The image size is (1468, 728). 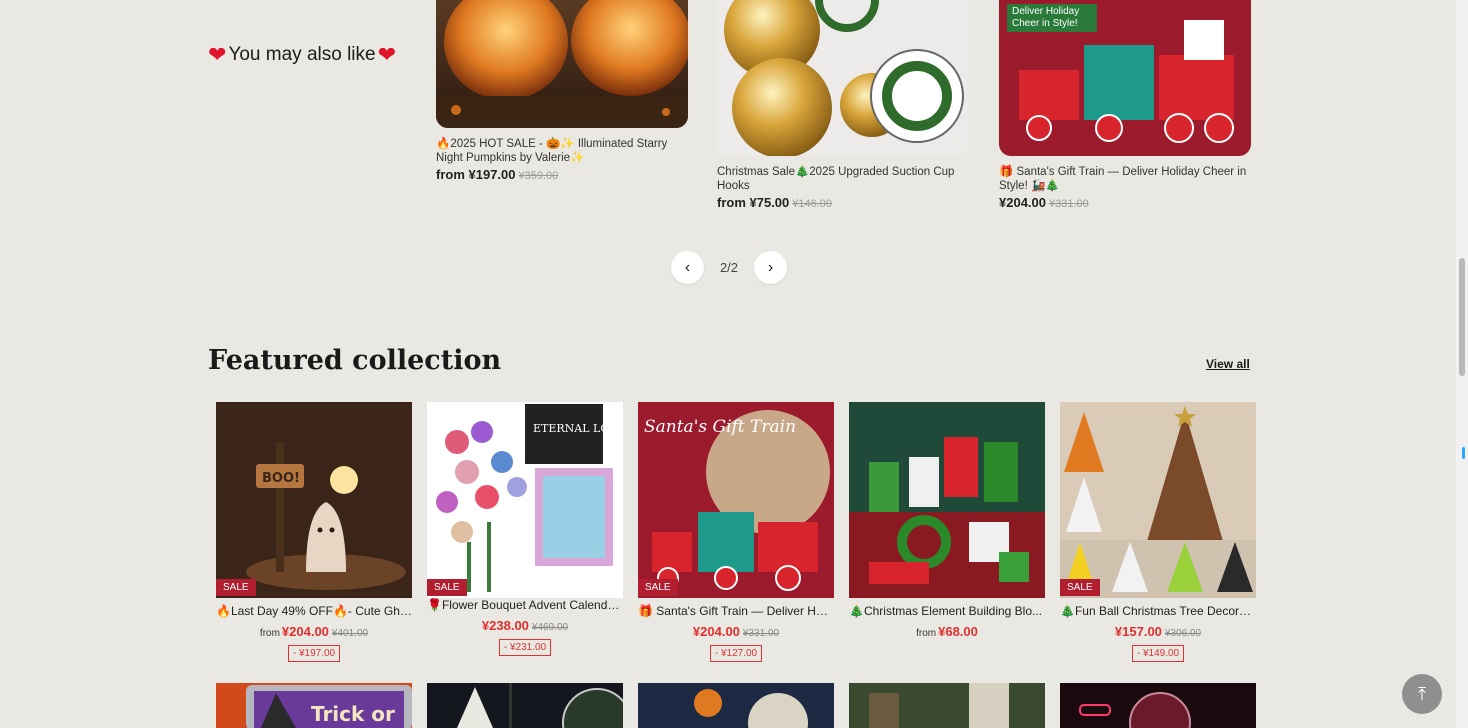 I want to click on building-blocks-image, so click(x=947, y=517).